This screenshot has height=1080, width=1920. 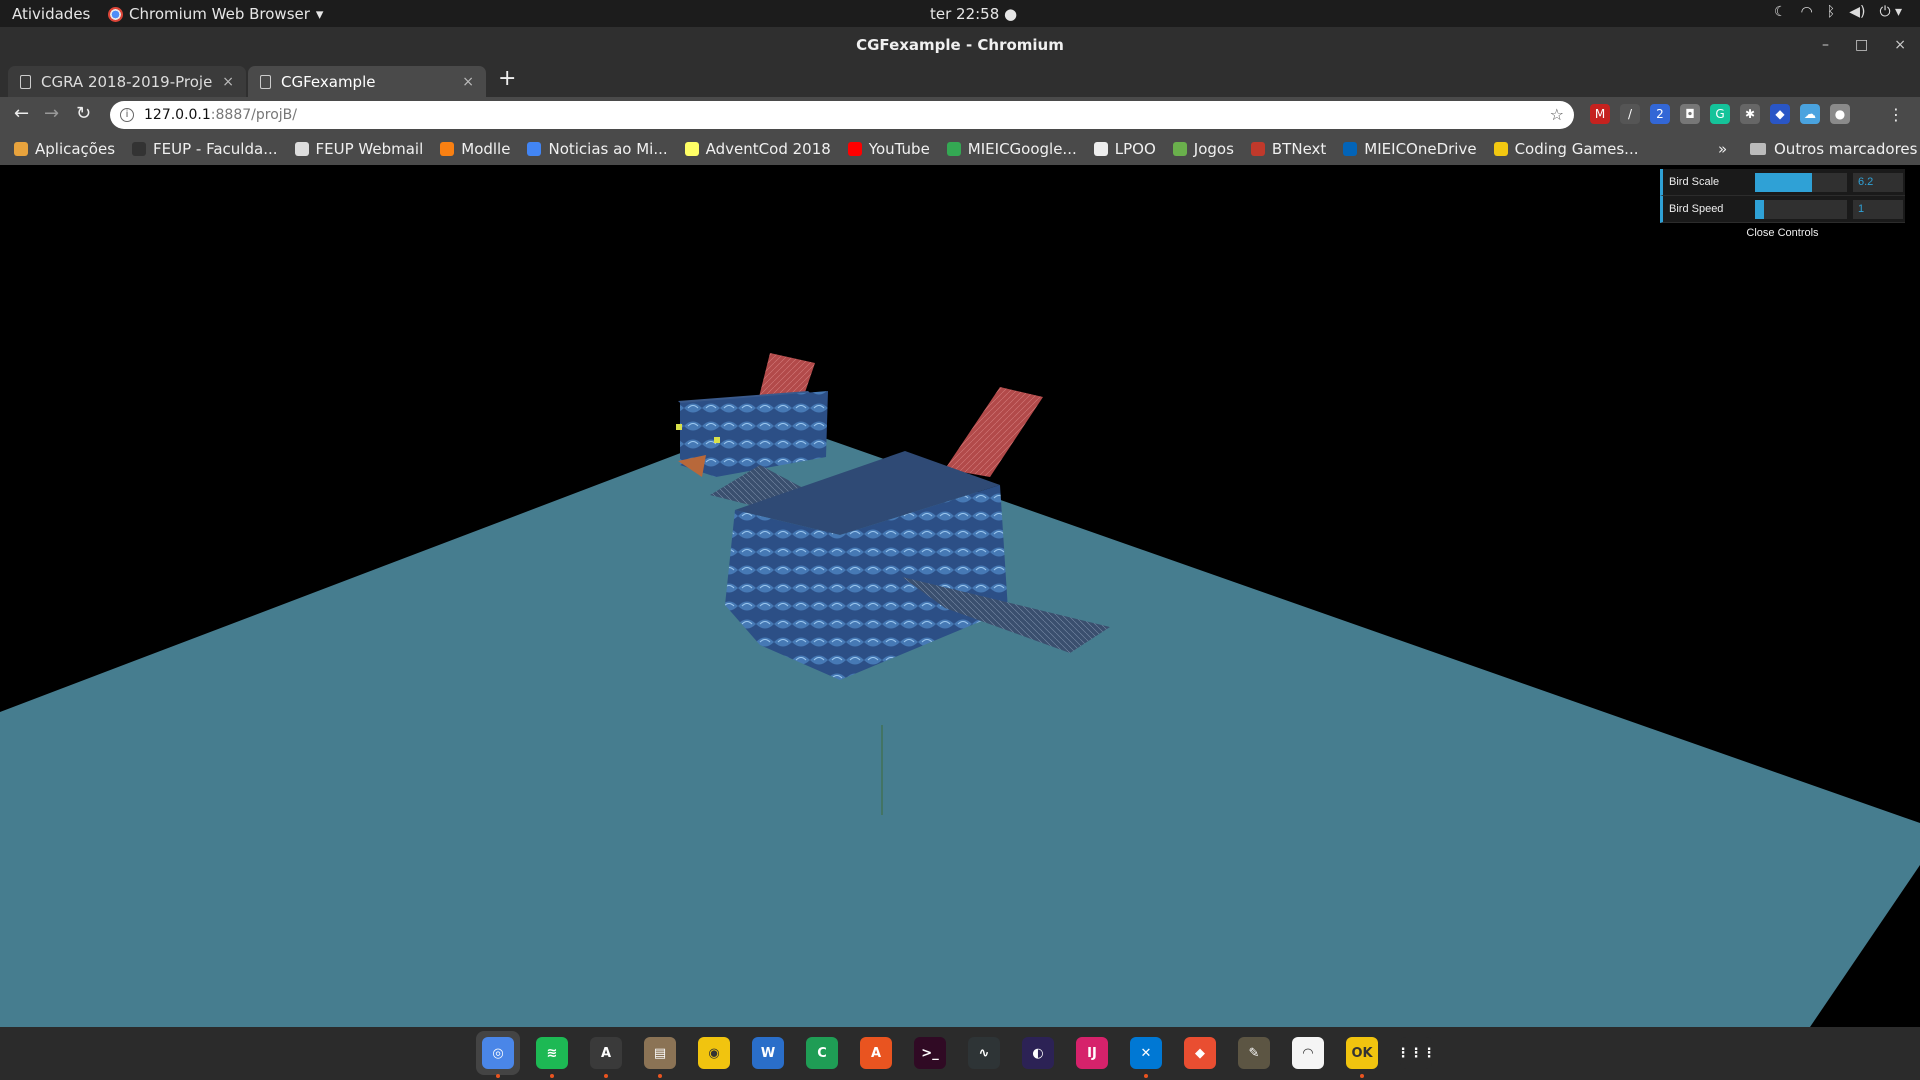 What do you see at coordinates (842, 115) in the screenshot?
I see `address-bar: i 127.0.0.1:8887/projB/ ☆` at bounding box center [842, 115].